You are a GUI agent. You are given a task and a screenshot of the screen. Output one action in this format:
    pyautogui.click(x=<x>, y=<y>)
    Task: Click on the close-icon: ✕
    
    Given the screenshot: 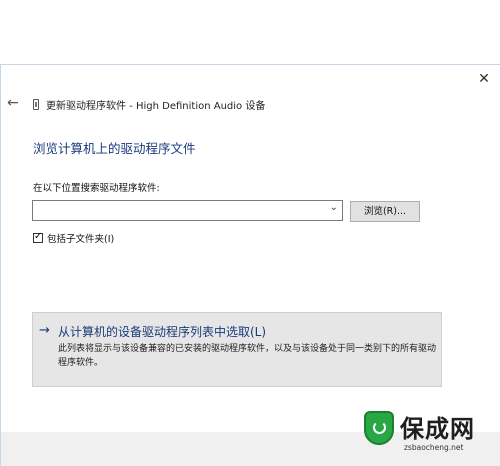 What is the action you would take?
    pyautogui.click(x=484, y=79)
    